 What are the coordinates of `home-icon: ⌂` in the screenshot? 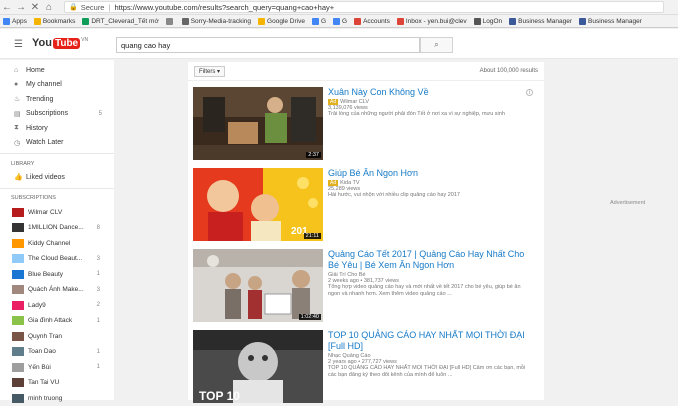 It's located at (20, 70).